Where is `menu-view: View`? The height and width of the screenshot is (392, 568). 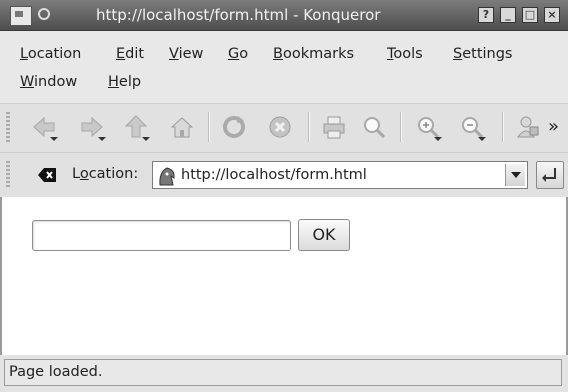 menu-view: View is located at coordinates (186, 54).